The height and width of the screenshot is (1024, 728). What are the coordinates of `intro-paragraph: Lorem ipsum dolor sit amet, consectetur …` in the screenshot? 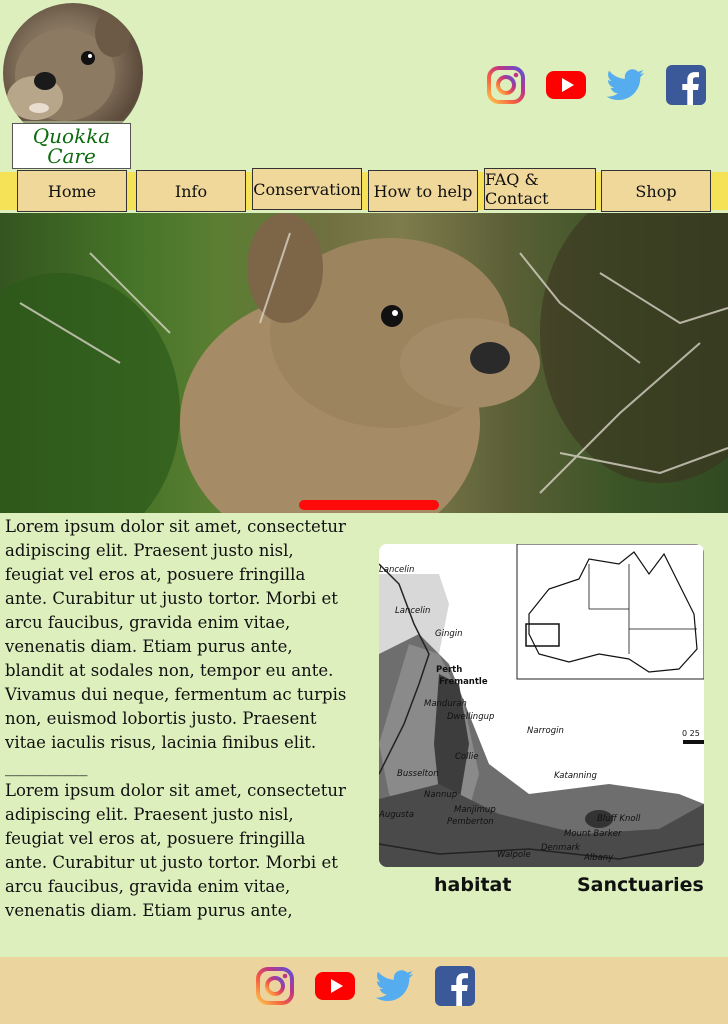 It's located at (176, 634).